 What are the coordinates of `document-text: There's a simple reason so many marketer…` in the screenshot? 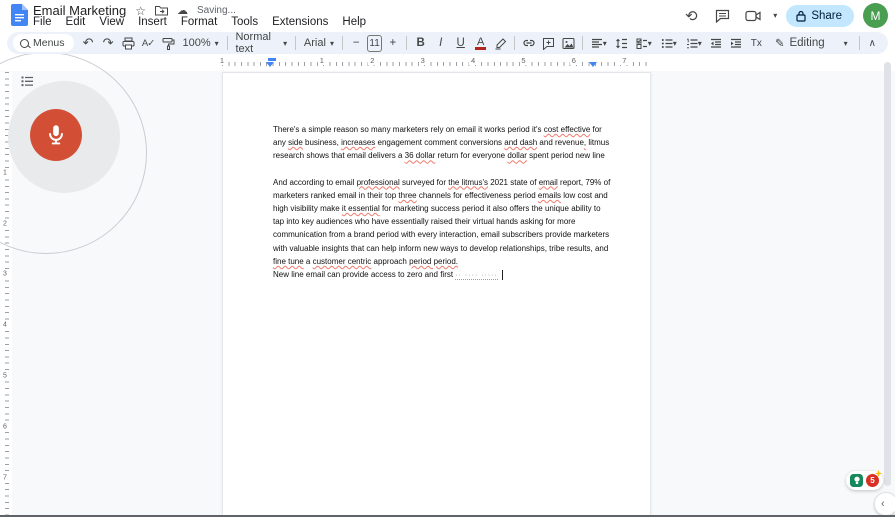 It's located at (443, 209).